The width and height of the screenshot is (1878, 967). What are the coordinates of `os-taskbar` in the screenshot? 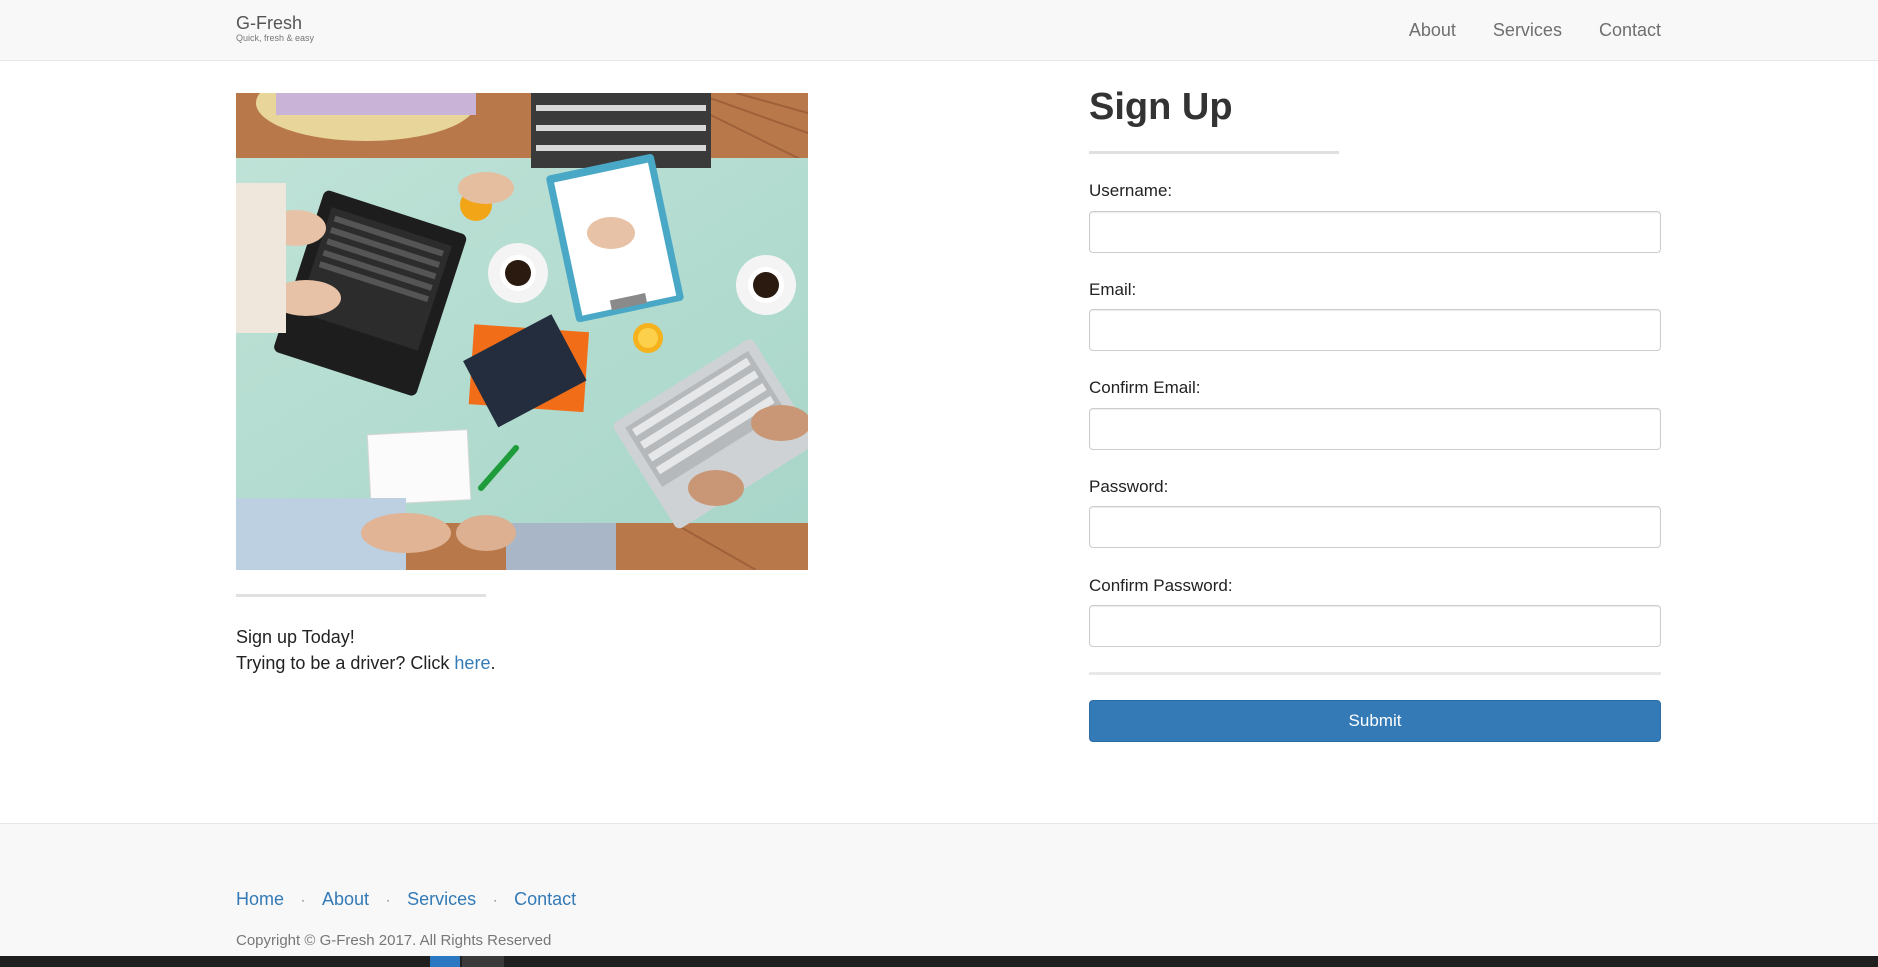 It's located at (939, 961).